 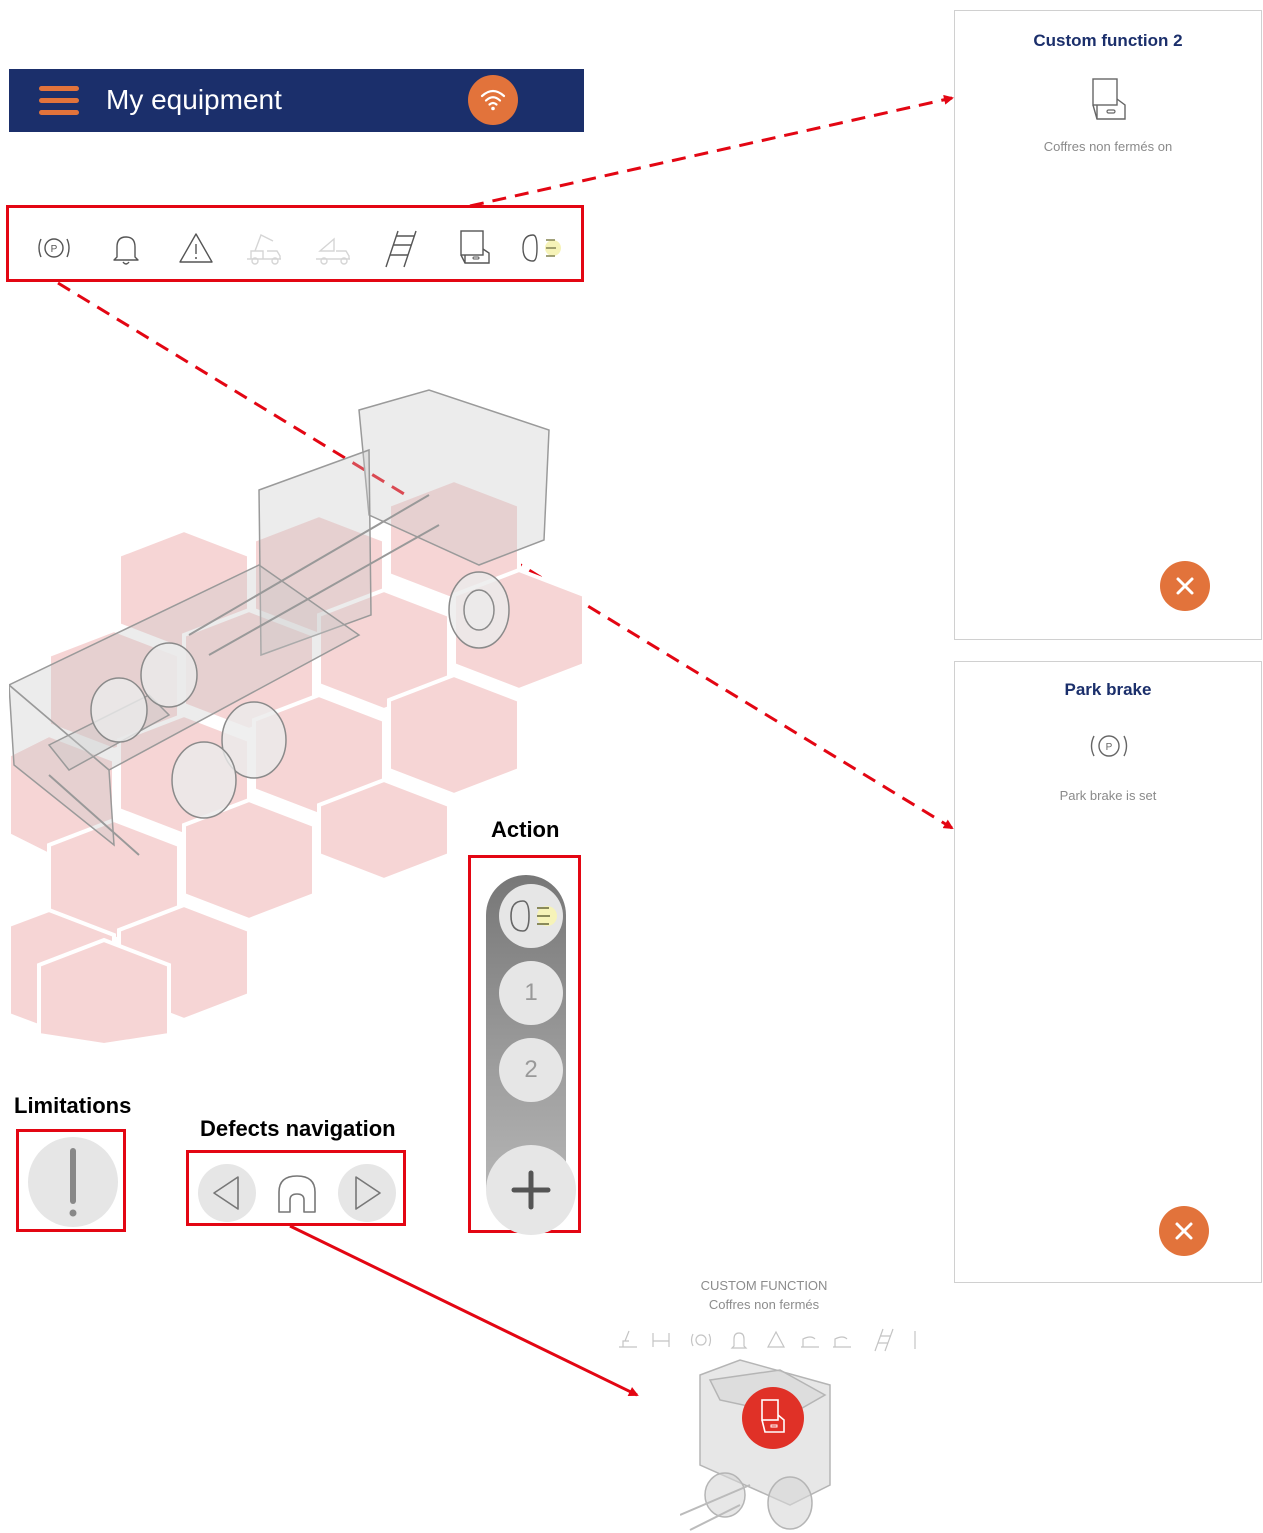 What do you see at coordinates (1108, 972) in the screenshot?
I see `park-brake-panel: Park brake P Park brake is set` at bounding box center [1108, 972].